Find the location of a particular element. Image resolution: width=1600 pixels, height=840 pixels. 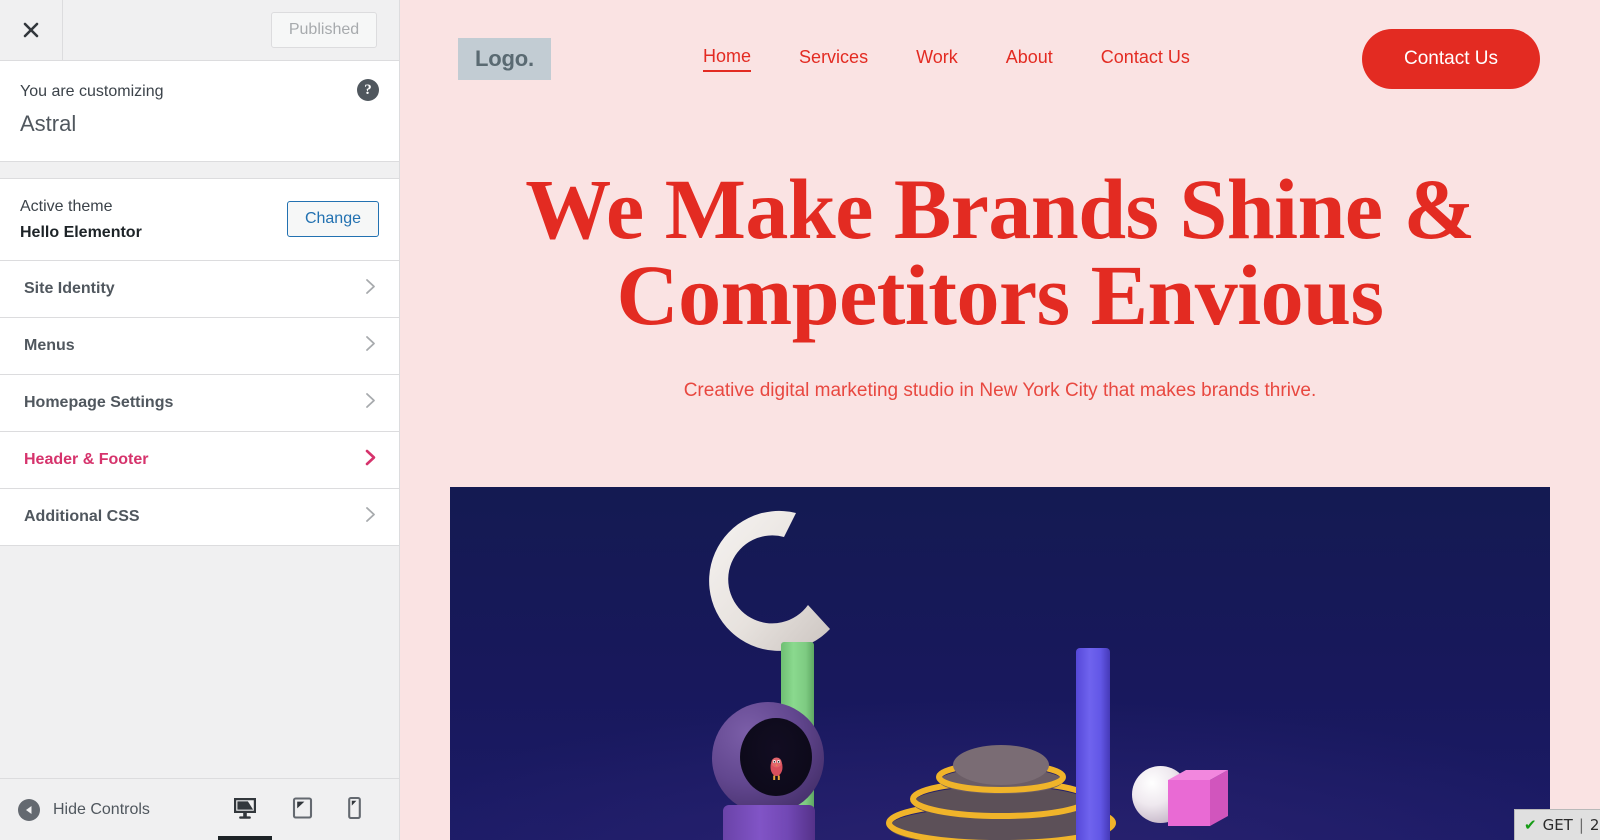

crescent-shape is located at coordinates (775, 582).